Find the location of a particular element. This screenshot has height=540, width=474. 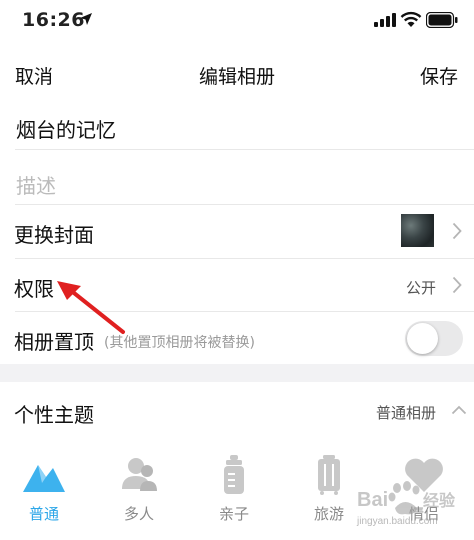

suitcase-icon is located at coordinates (329, 475).